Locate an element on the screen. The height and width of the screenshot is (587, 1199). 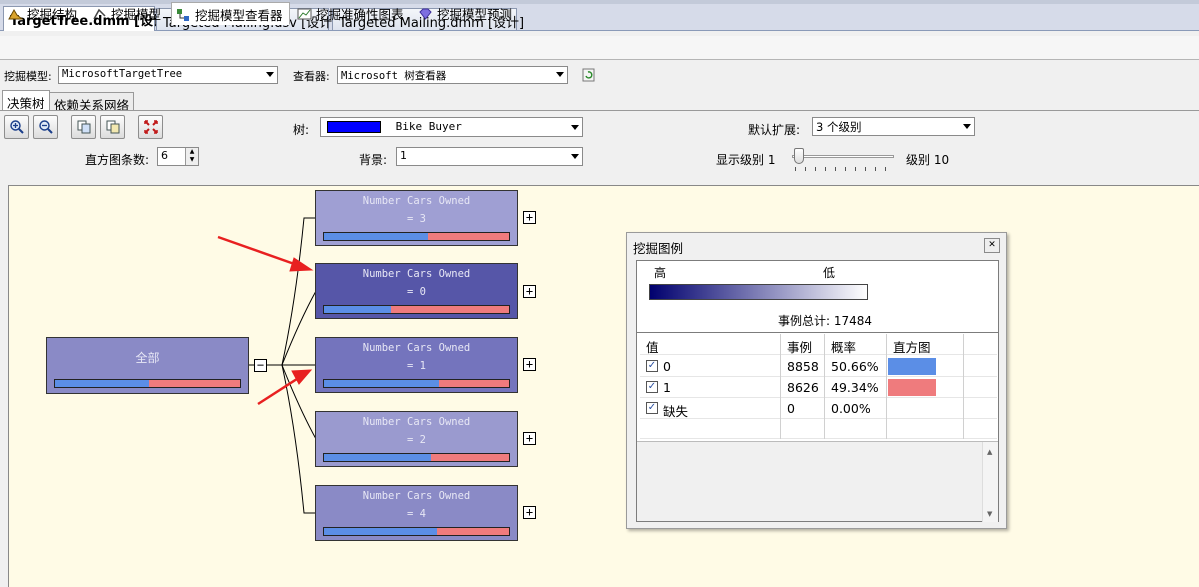
row-cases: 0 is located at coordinates (791, 408).